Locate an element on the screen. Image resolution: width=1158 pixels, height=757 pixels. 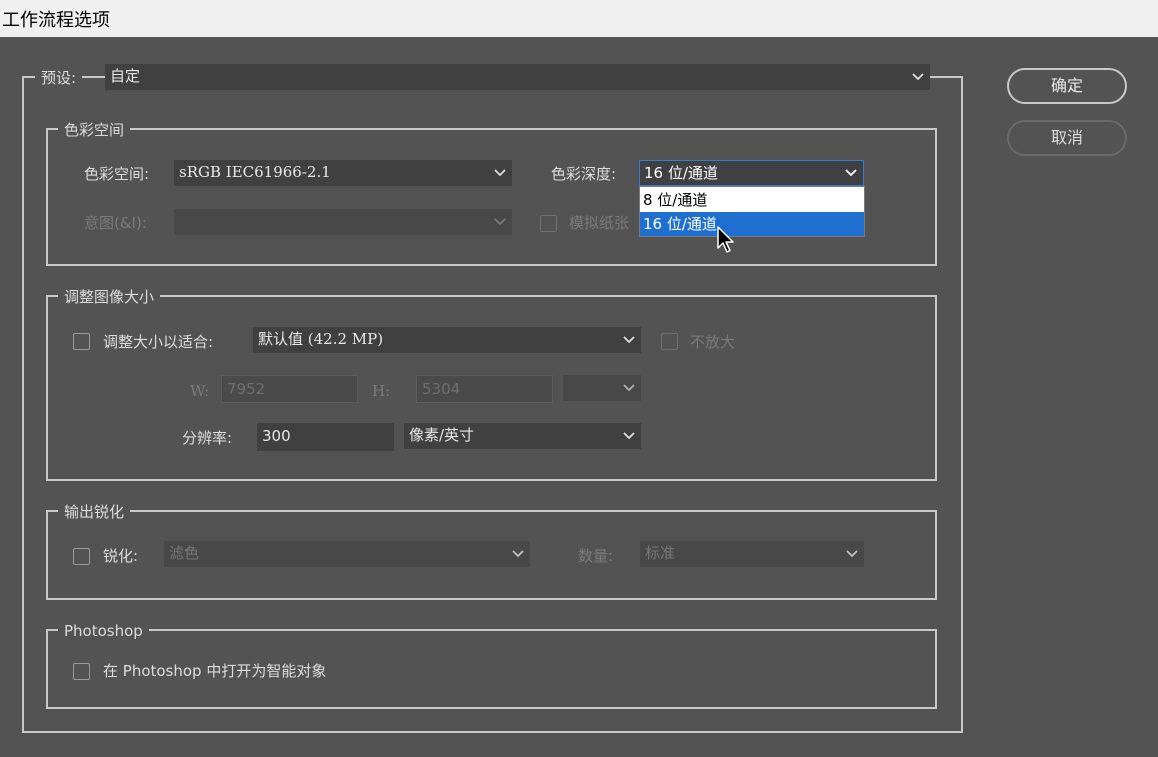
simulate-paper-label: 模拟纸张 is located at coordinates (599, 223).